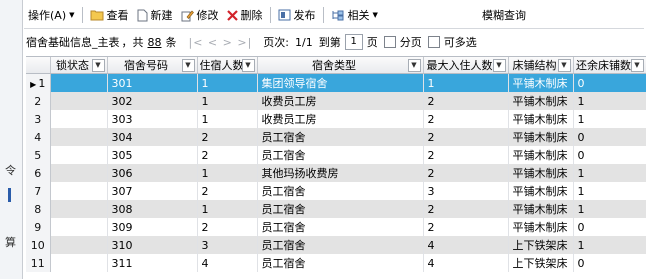 The width and height of the screenshot is (650, 280). I want to click on new-button: 新建, so click(155, 15).